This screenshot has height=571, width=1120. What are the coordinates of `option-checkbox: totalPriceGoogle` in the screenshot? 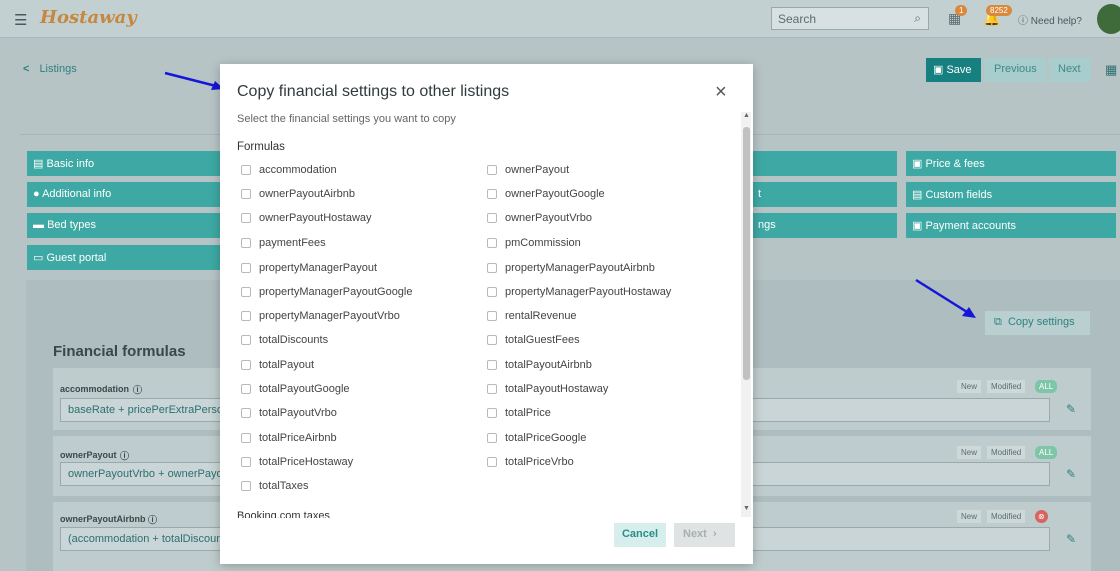 It's located at (534, 438).